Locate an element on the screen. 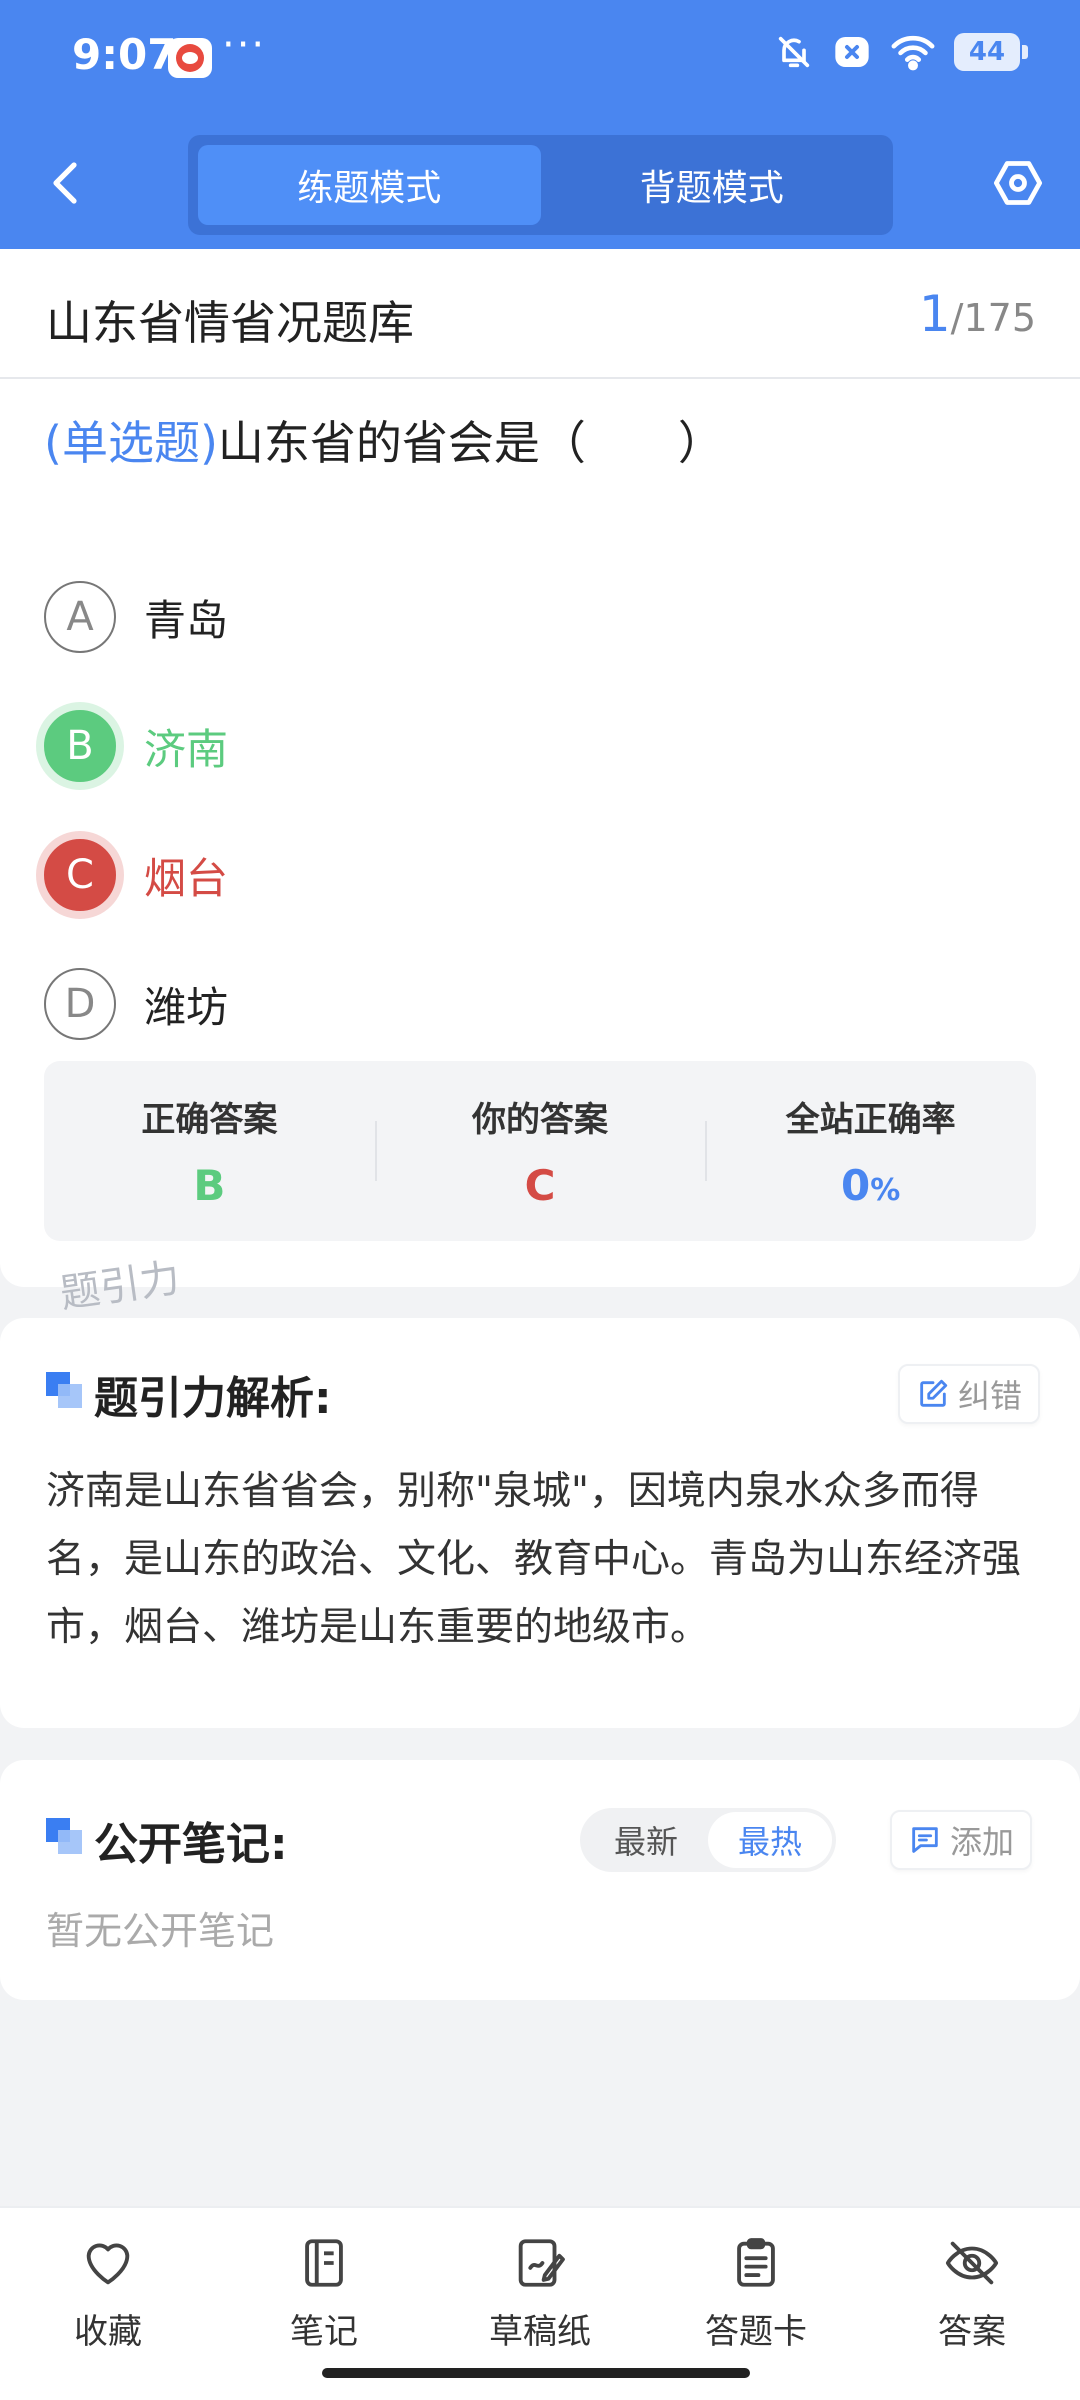 The width and height of the screenshot is (1080, 2400). analysis-title: 题引力解析: is located at coordinates (213, 1398).